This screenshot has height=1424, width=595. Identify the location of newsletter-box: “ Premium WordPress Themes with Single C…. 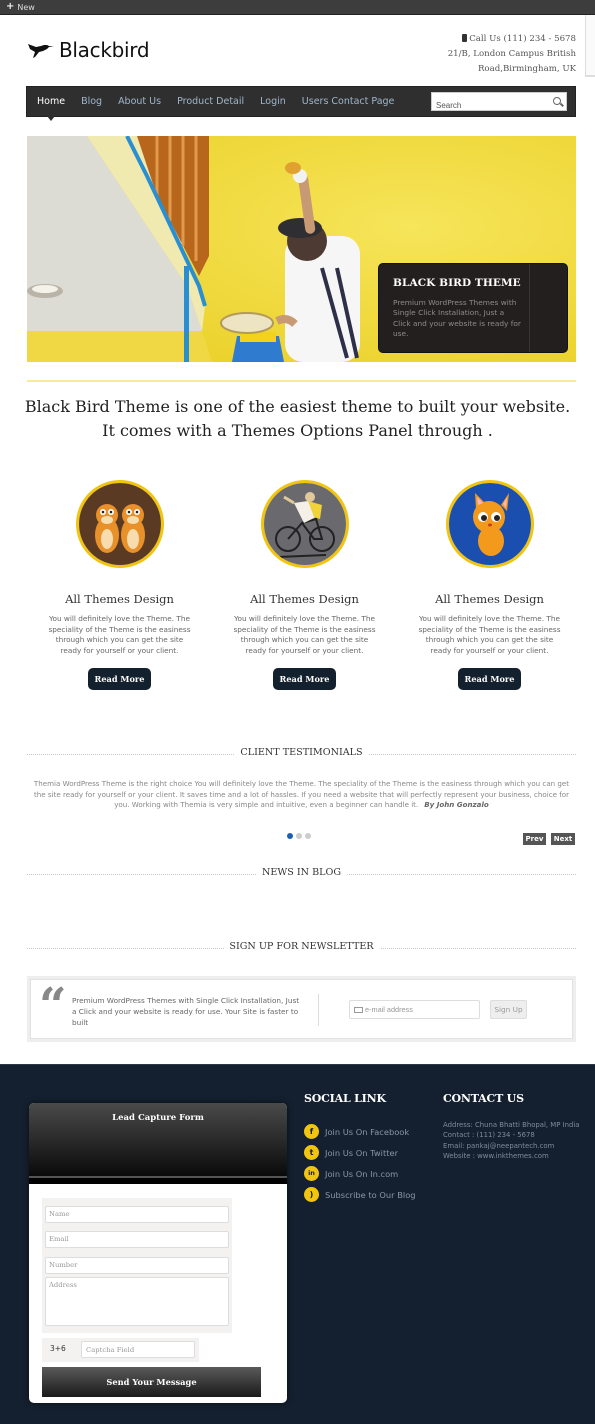
(301, 1009).